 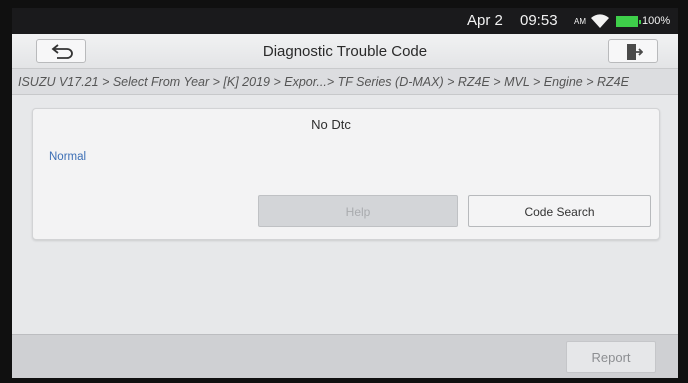 I want to click on battery-level: 100%, so click(x=656, y=21).